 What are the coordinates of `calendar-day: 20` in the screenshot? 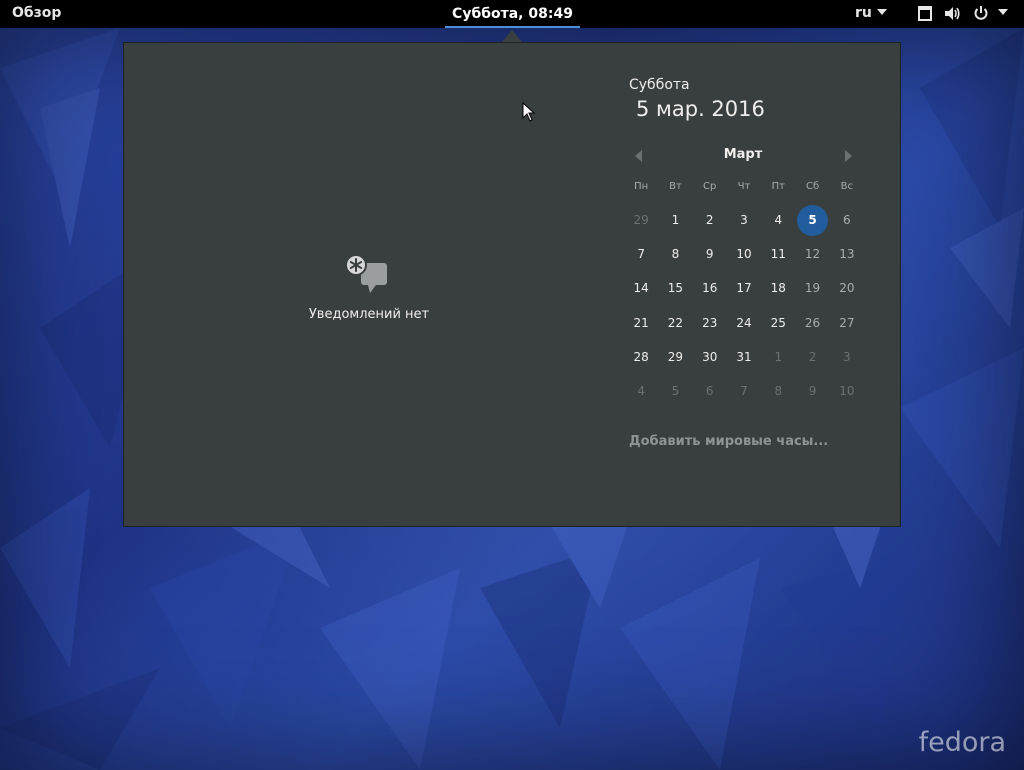 It's located at (847, 288).